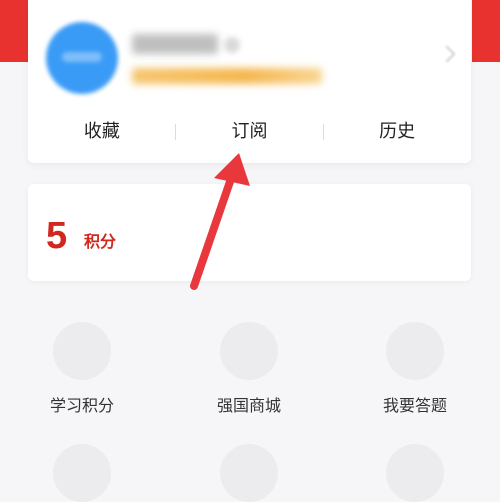 Image resolution: width=500 pixels, height=502 pixels. What do you see at coordinates (82, 351) in the screenshot?
I see `study-points-icon` at bounding box center [82, 351].